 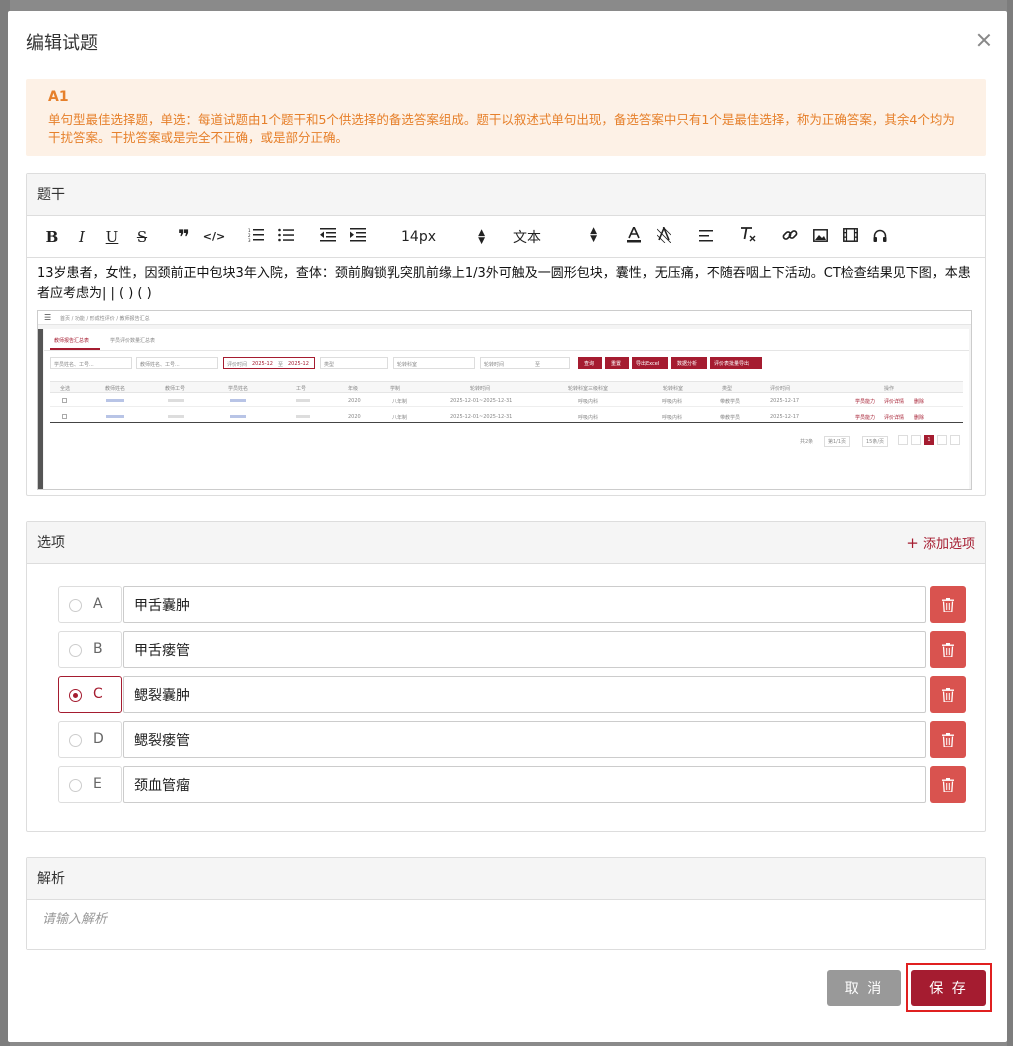 I want to click on option-radio-b: B, so click(x=90, y=649).